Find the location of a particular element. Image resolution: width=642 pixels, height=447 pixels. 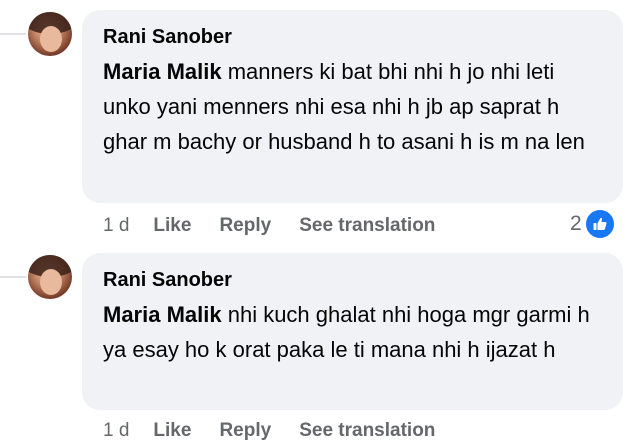

reaction-count: 2 is located at coordinates (576, 223).